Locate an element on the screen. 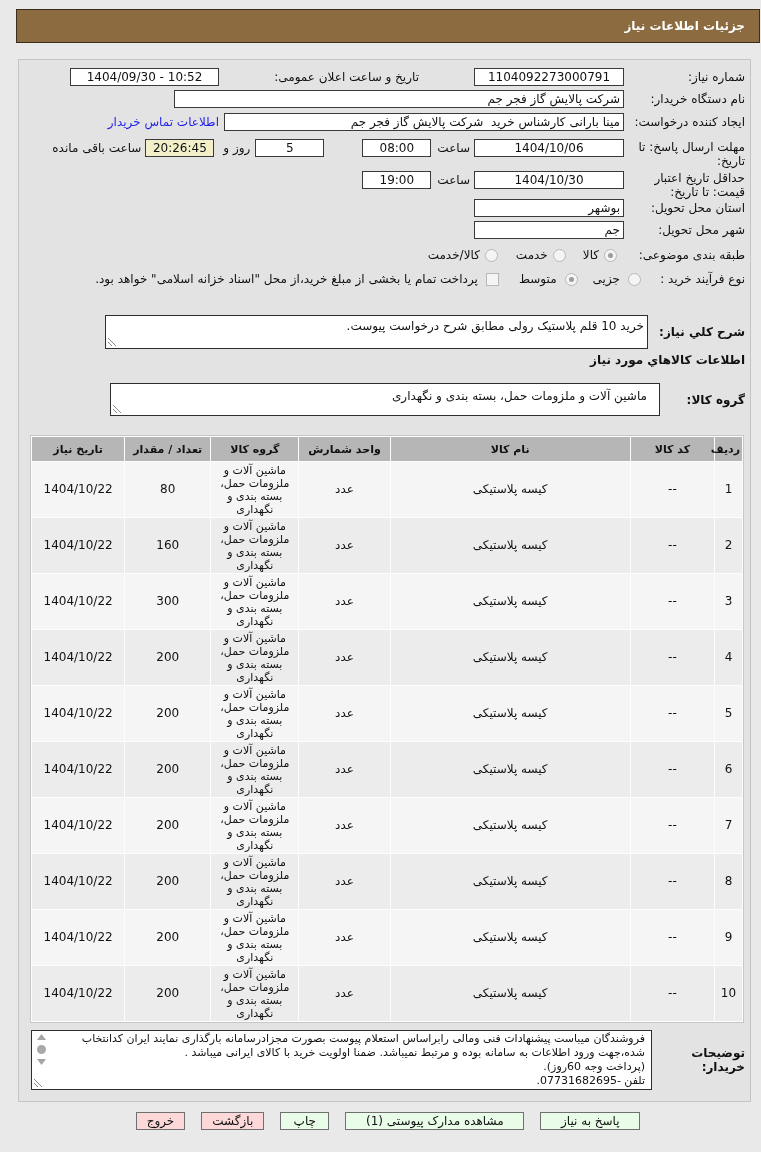  scroll-thumb is located at coordinates (41, 1049).